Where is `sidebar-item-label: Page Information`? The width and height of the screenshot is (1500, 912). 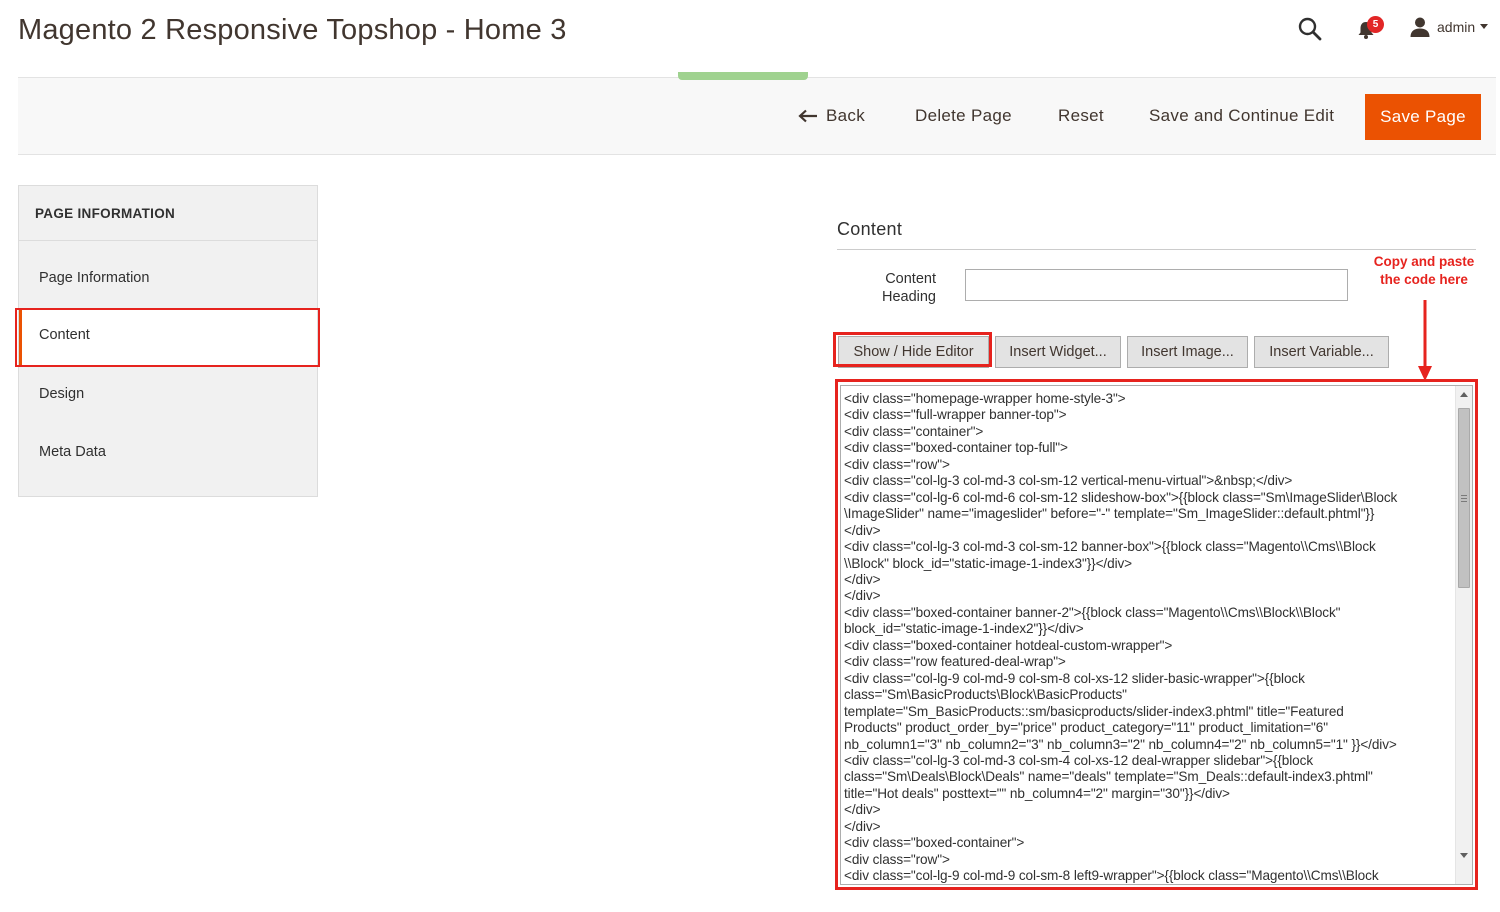 sidebar-item-label: Page Information is located at coordinates (94, 278).